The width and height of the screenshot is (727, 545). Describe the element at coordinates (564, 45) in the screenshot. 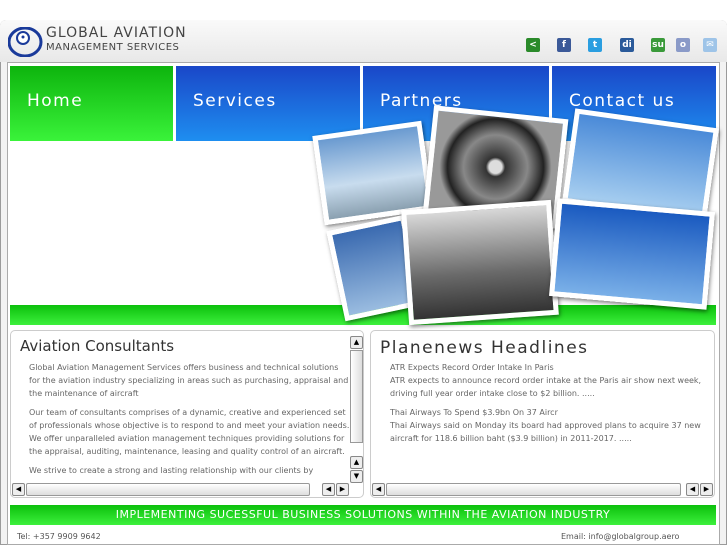

I see `facebook-icon: f` at that location.